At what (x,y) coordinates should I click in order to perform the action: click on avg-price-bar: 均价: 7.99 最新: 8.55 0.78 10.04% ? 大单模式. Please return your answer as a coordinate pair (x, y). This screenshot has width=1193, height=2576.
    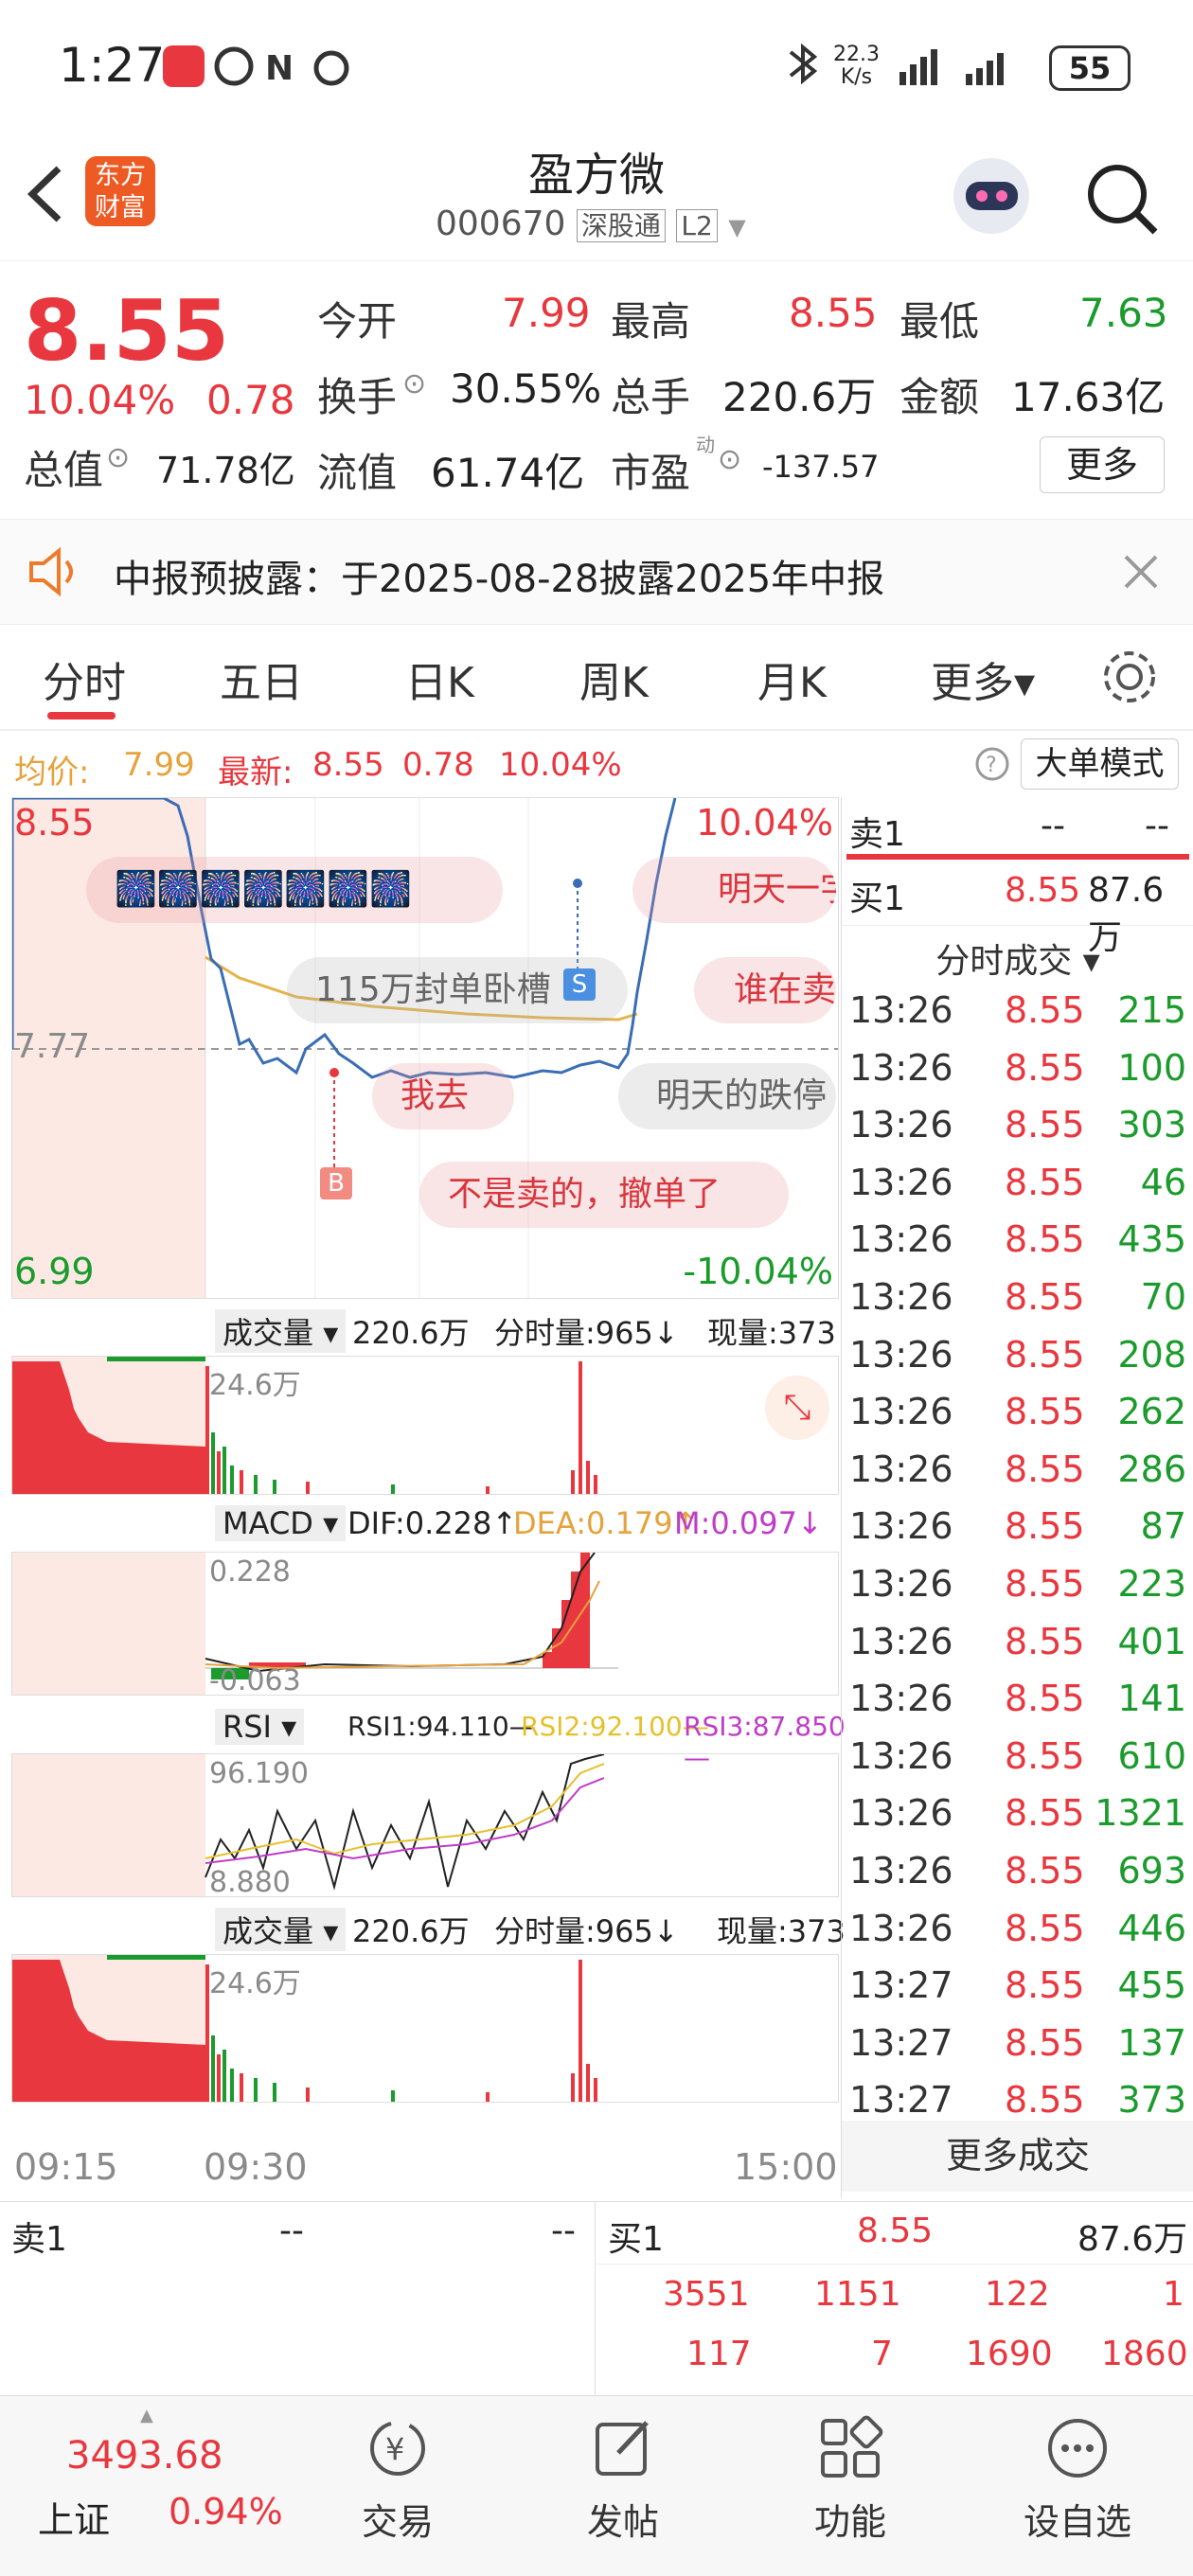
    Looking at the image, I should click on (596, 764).